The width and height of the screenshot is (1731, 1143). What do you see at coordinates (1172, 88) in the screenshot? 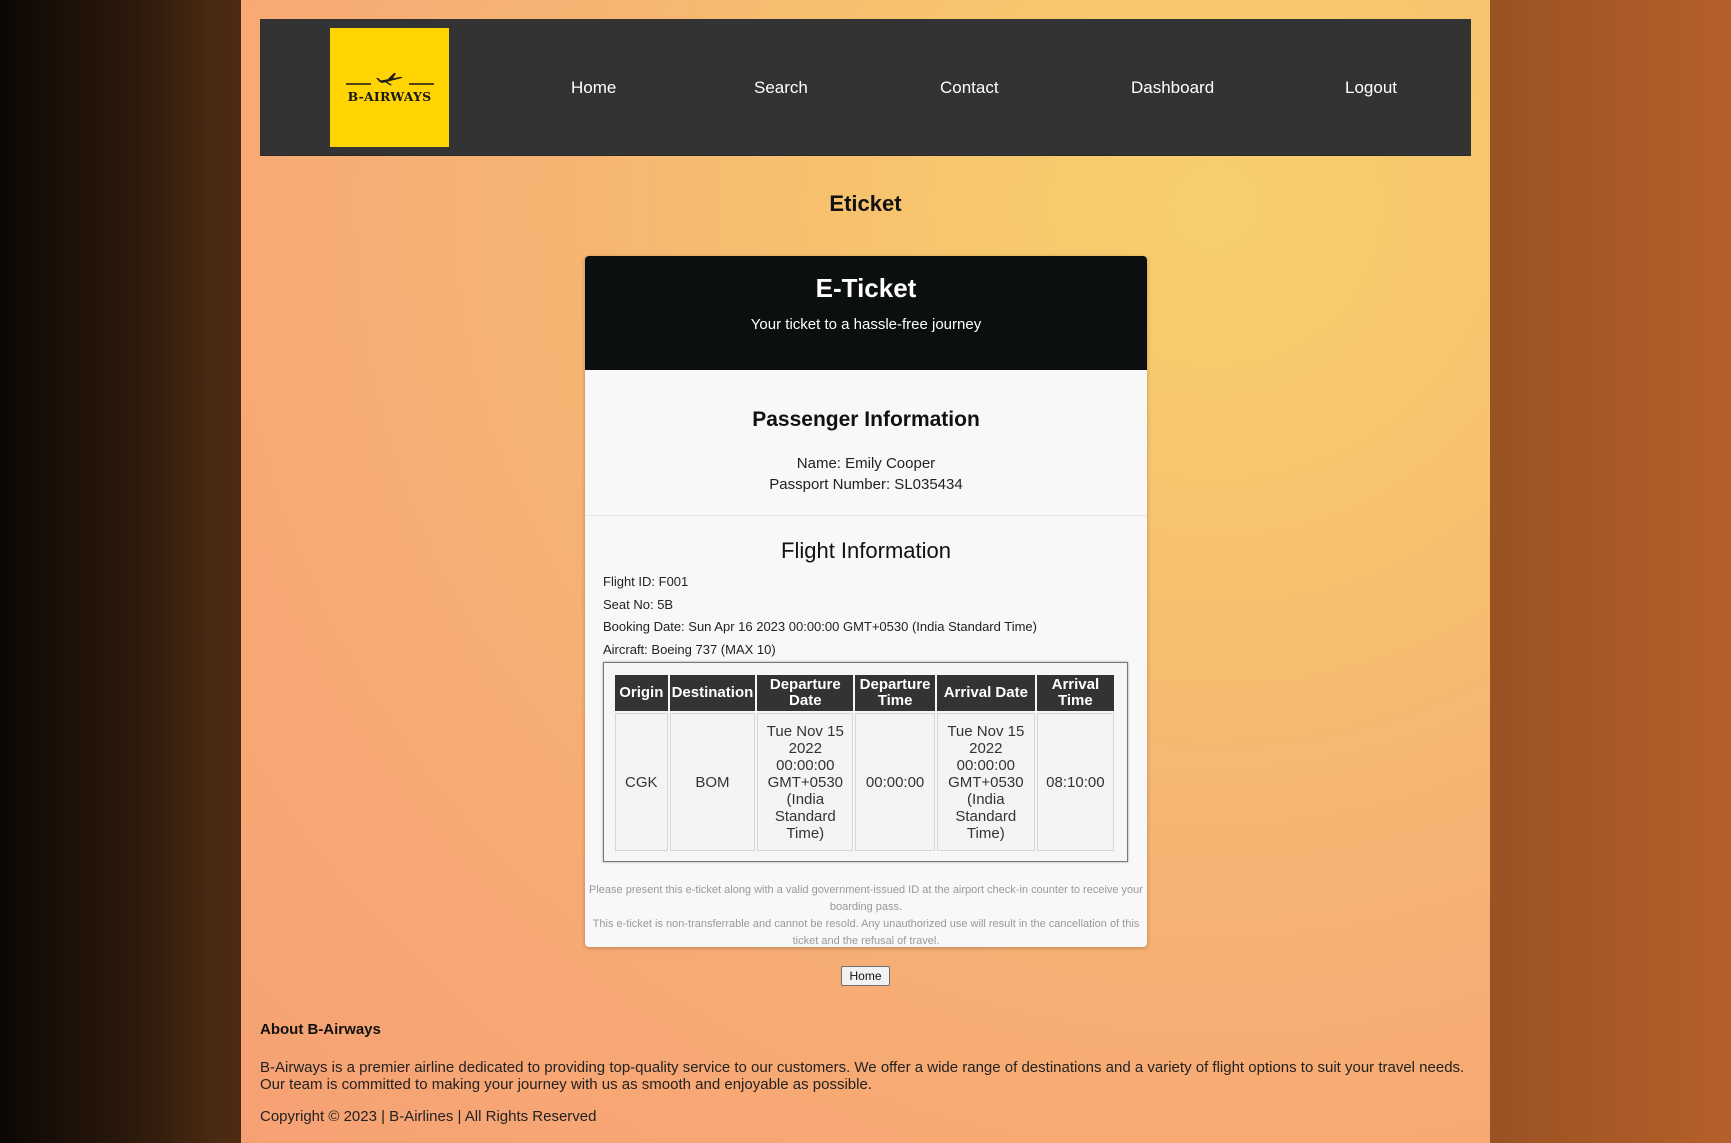
I see `nav-dashboard-link: Dashboard` at bounding box center [1172, 88].